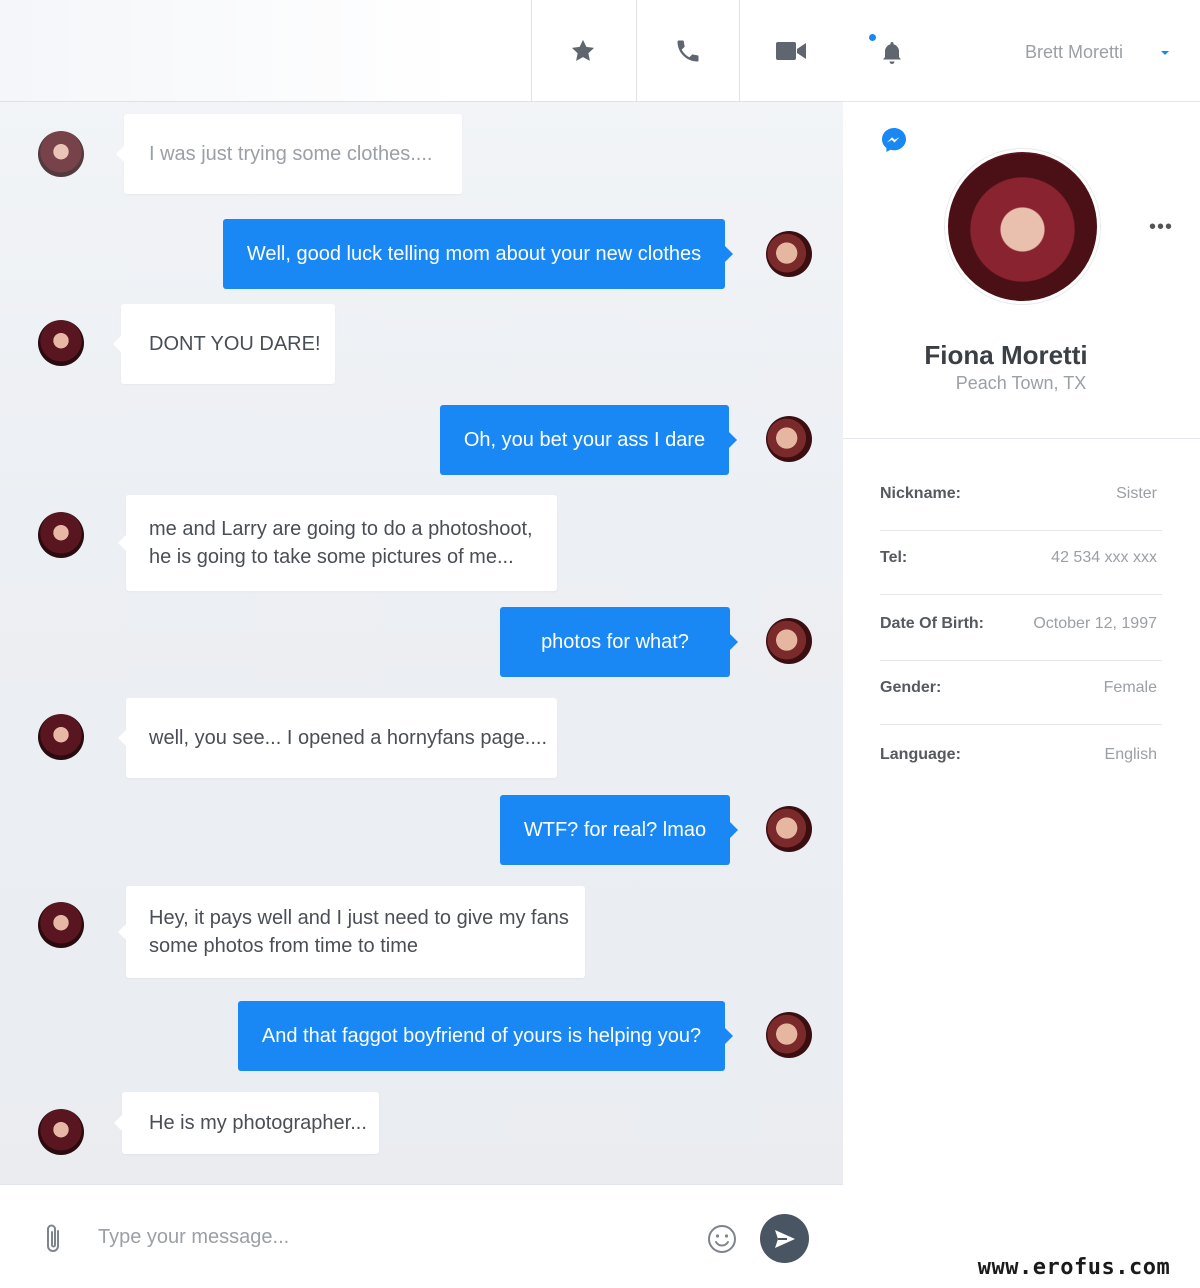 The height and width of the screenshot is (1288, 1200). I want to click on detail-language: Language: English, so click(1021, 759).